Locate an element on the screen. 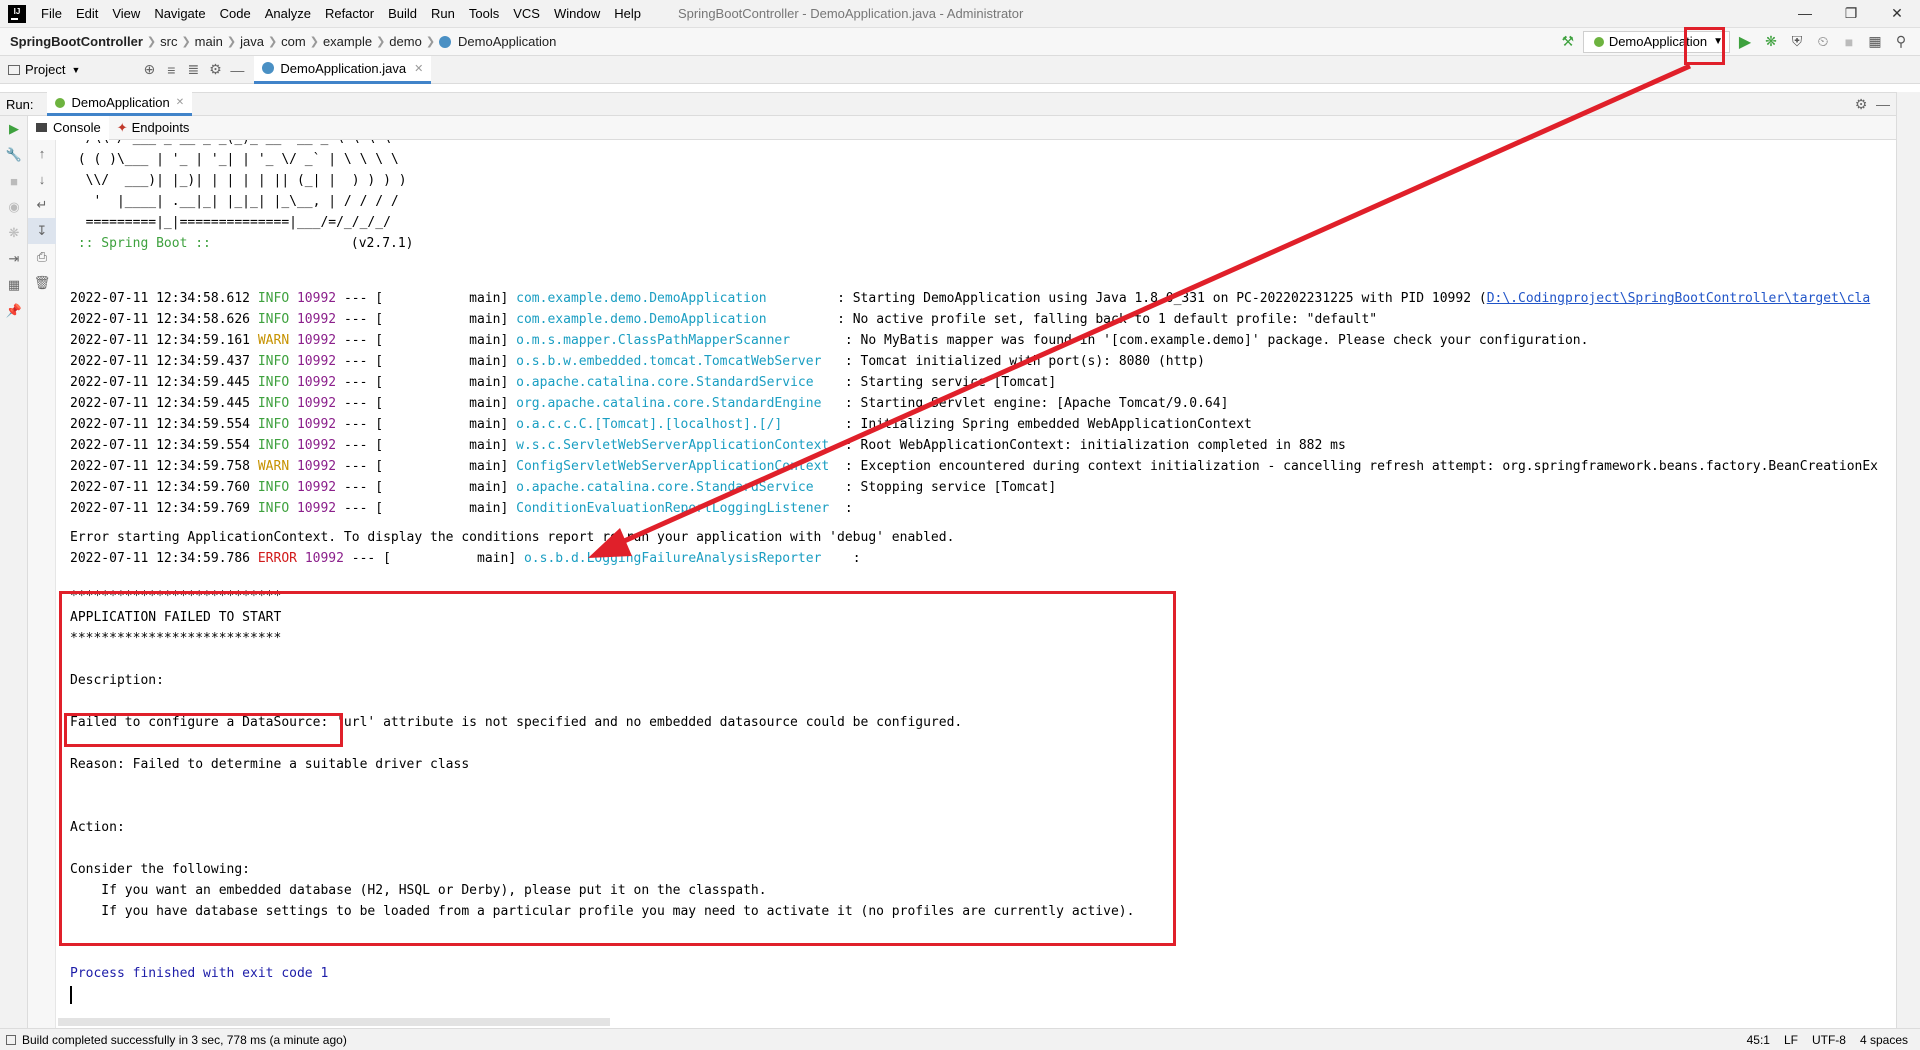 This screenshot has height=1050, width=1920. indent-setting: 4 spaces is located at coordinates (1884, 1040).